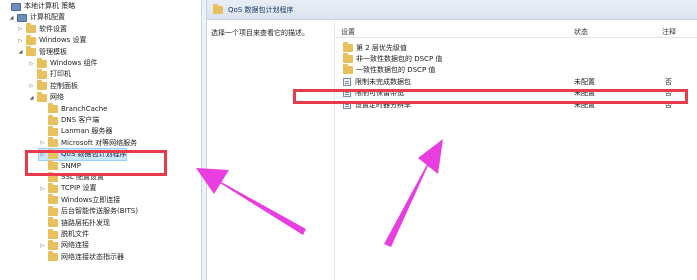 This screenshot has height=280, width=697. I want to click on tree-item: ▷ Windows 设置, so click(52, 40).